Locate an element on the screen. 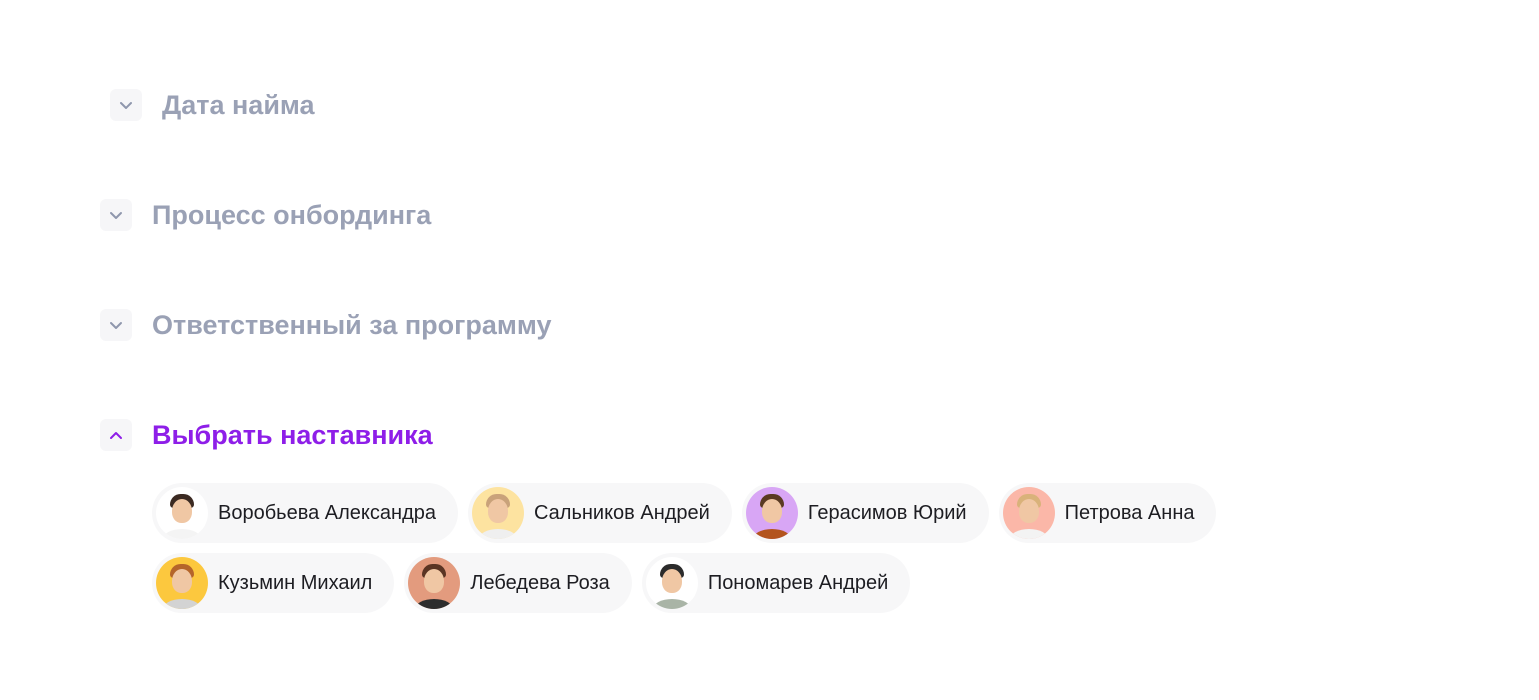 The image size is (1539, 700). mentor-name: Воробьева Александра is located at coordinates (327, 512).